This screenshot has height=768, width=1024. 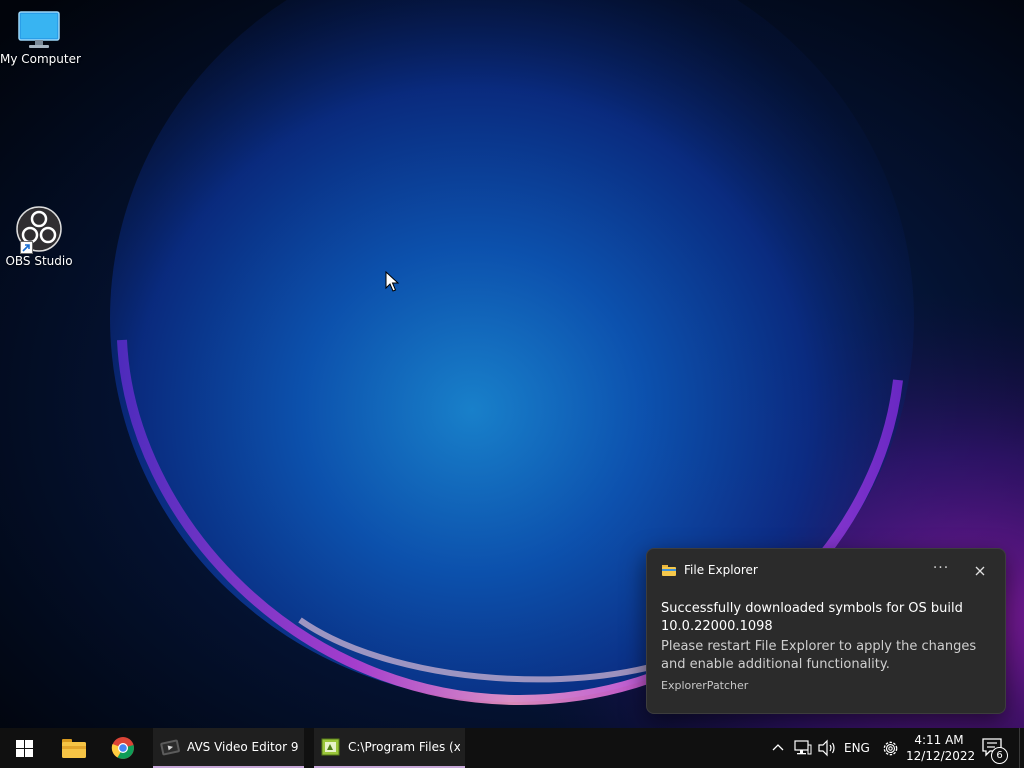 I want to click on system-clock: 4:11 AM 12/12/2022, so click(x=941, y=748).